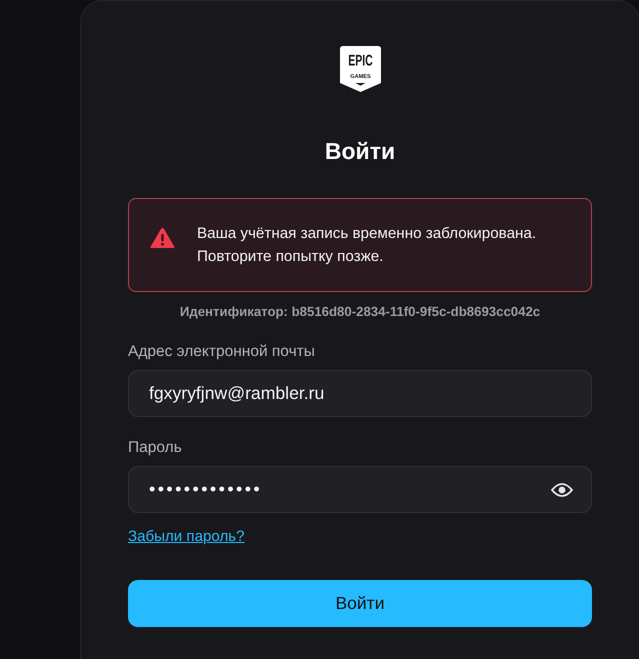 This screenshot has width=639, height=659. What do you see at coordinates (360, 151) in the screenshot?
I see `page-title: Войти` at bounding box center [360, 151].